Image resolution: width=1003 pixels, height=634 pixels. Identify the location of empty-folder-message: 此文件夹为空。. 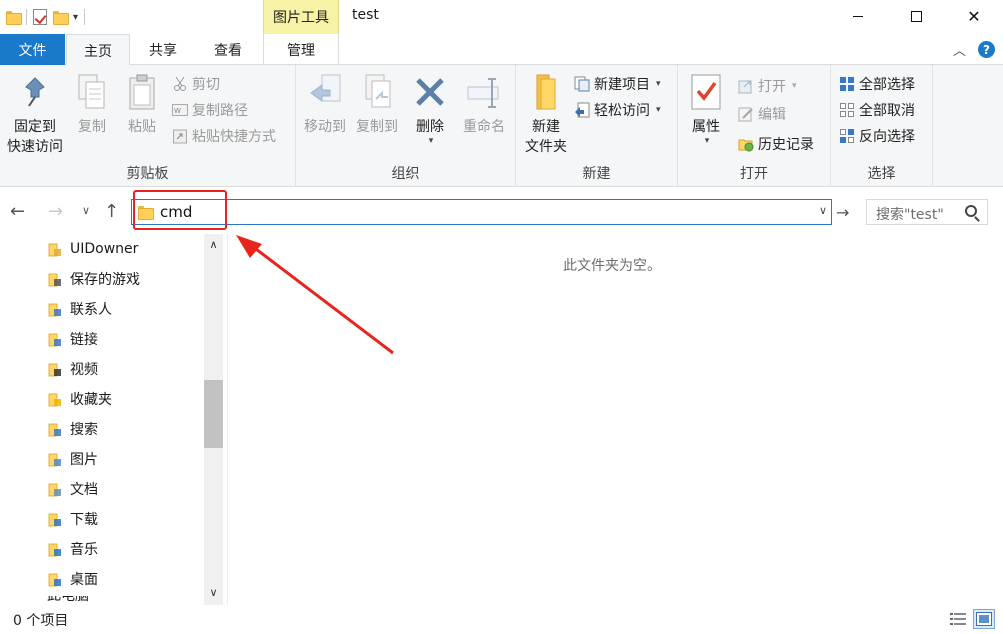
(612, 266).